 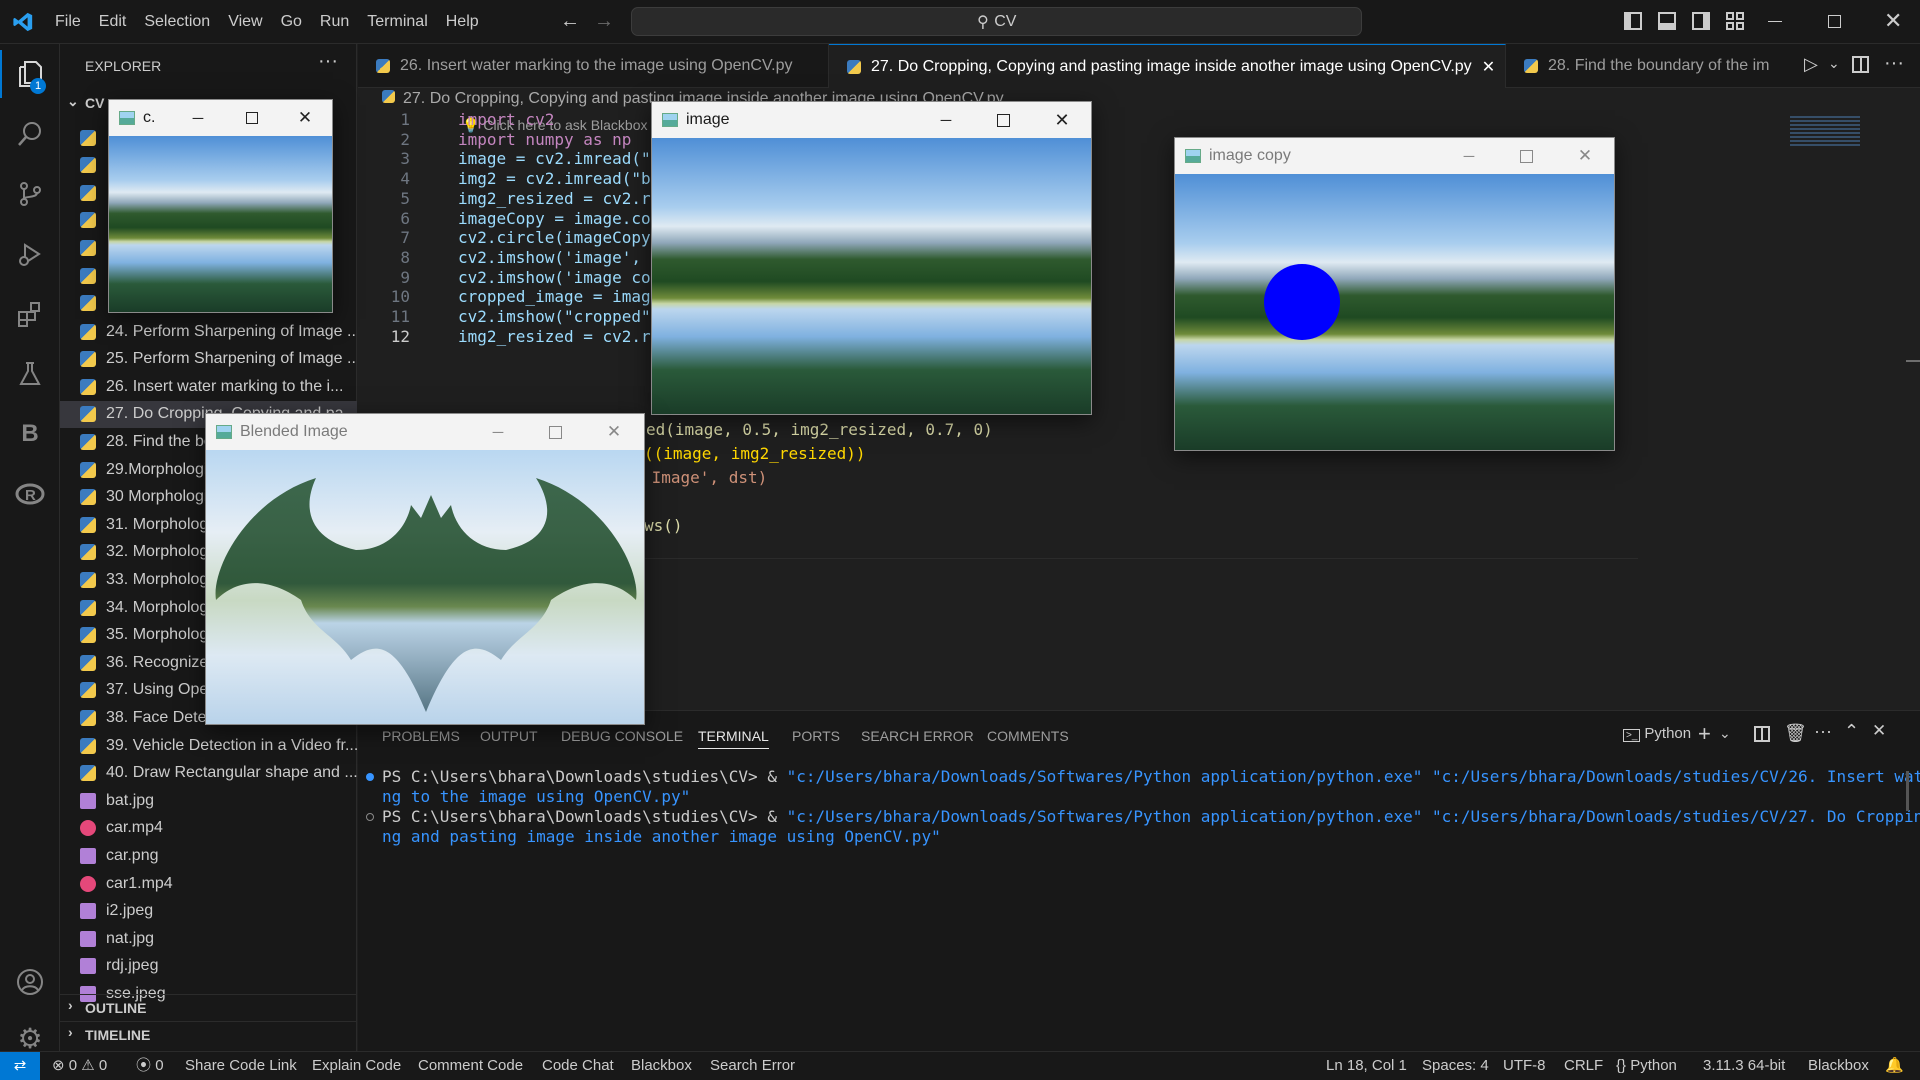 I want to click on run-file-icon: ▷, so click(x=1811, y=64).